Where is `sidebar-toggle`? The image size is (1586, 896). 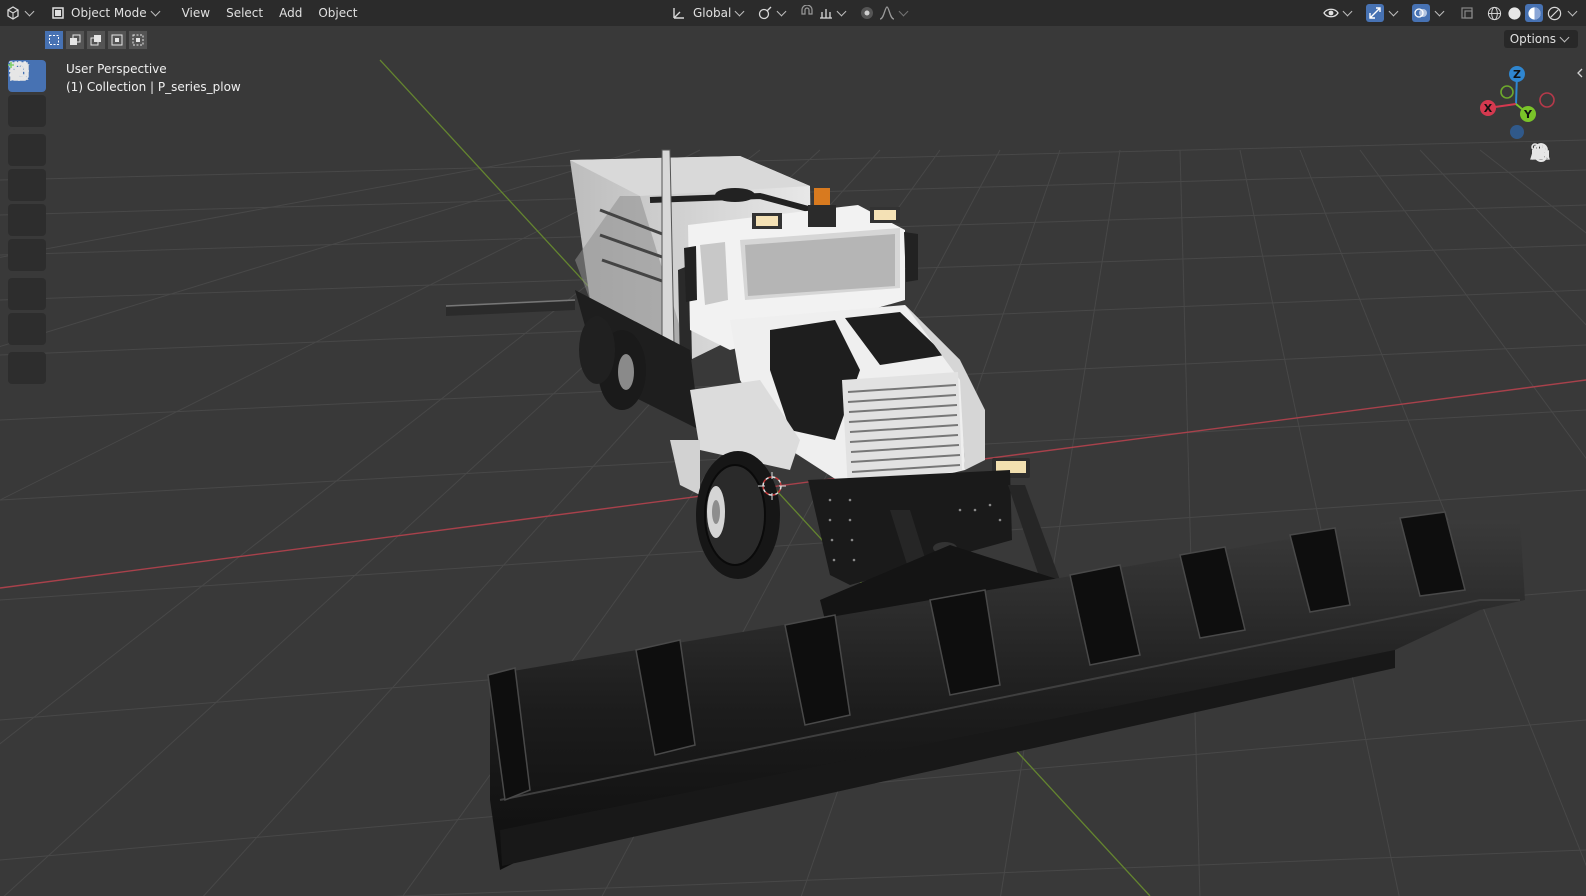 sidebar-toggle is located at coordinates (1580, 73).